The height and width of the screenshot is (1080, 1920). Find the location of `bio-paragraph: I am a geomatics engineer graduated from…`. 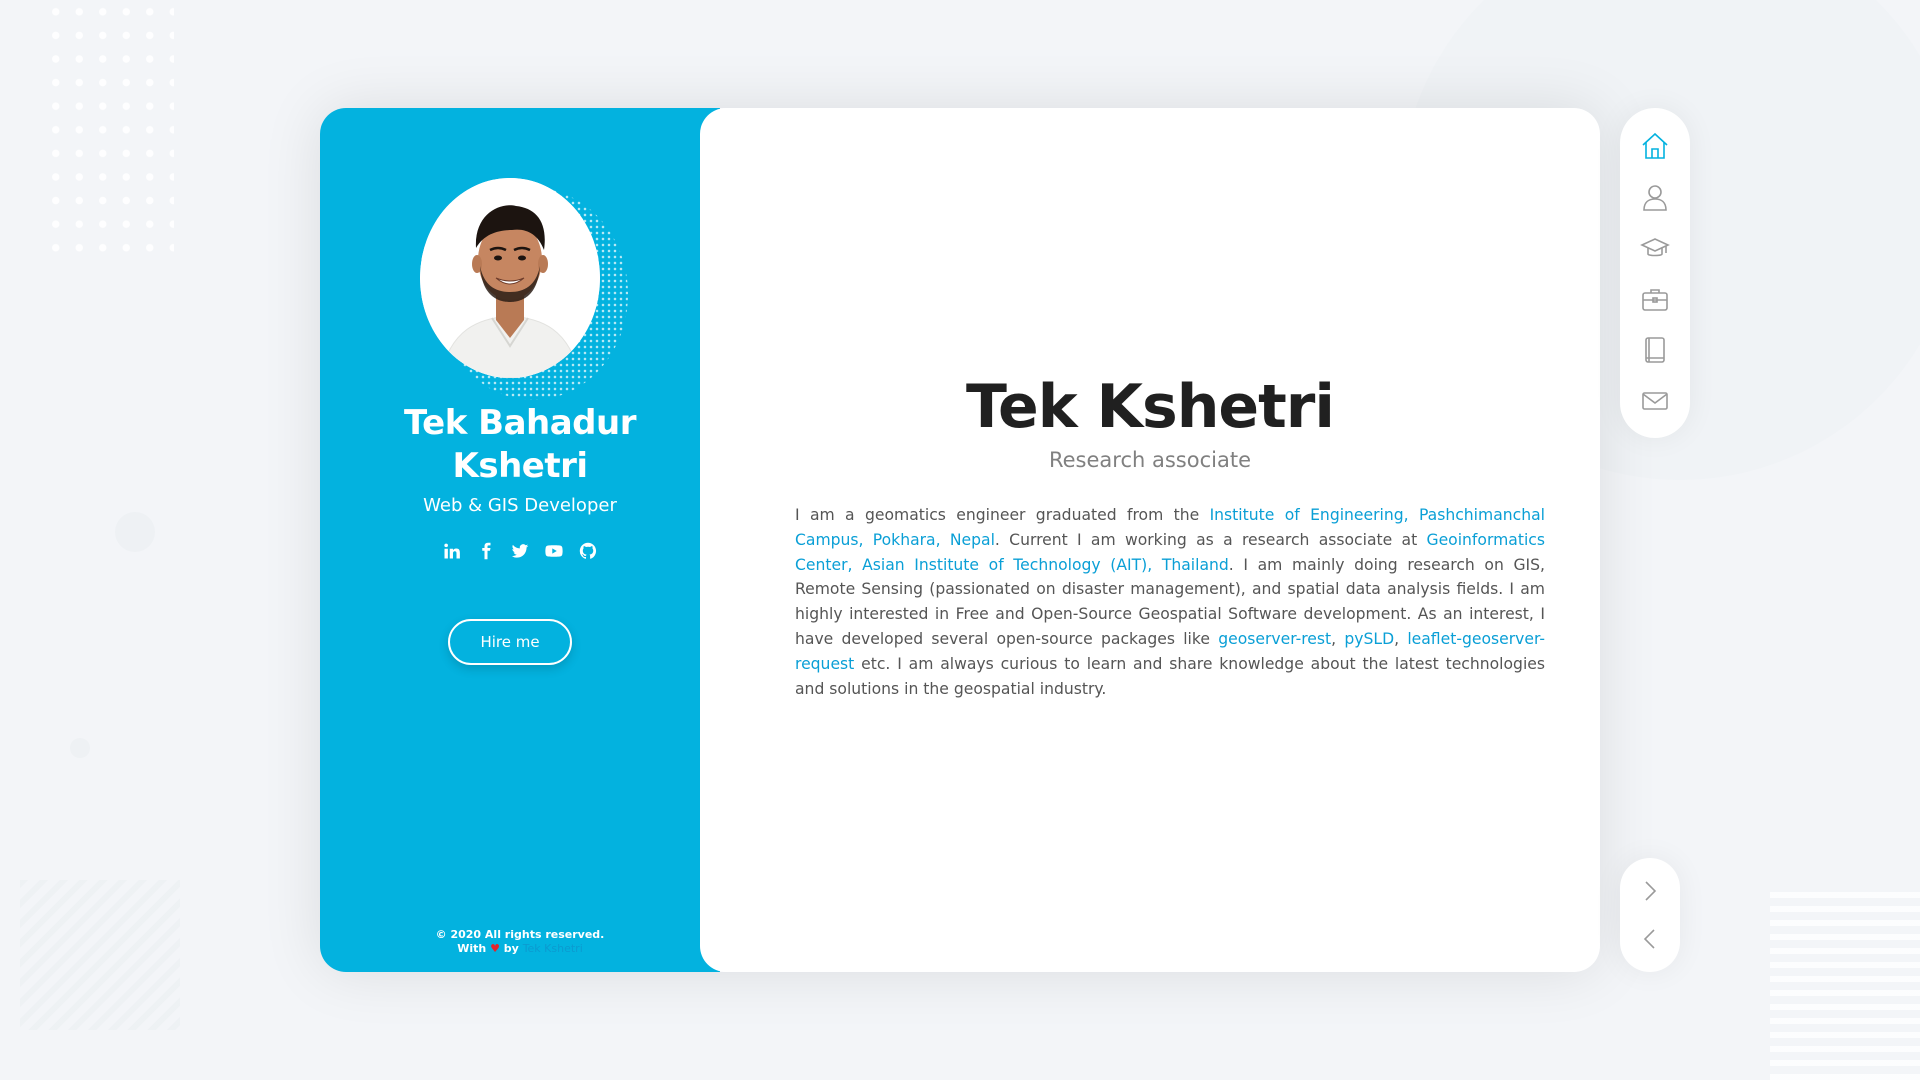

bio-paragraph: I am a geomatics engineer graduated from… is located at coordinates (1170, 602).